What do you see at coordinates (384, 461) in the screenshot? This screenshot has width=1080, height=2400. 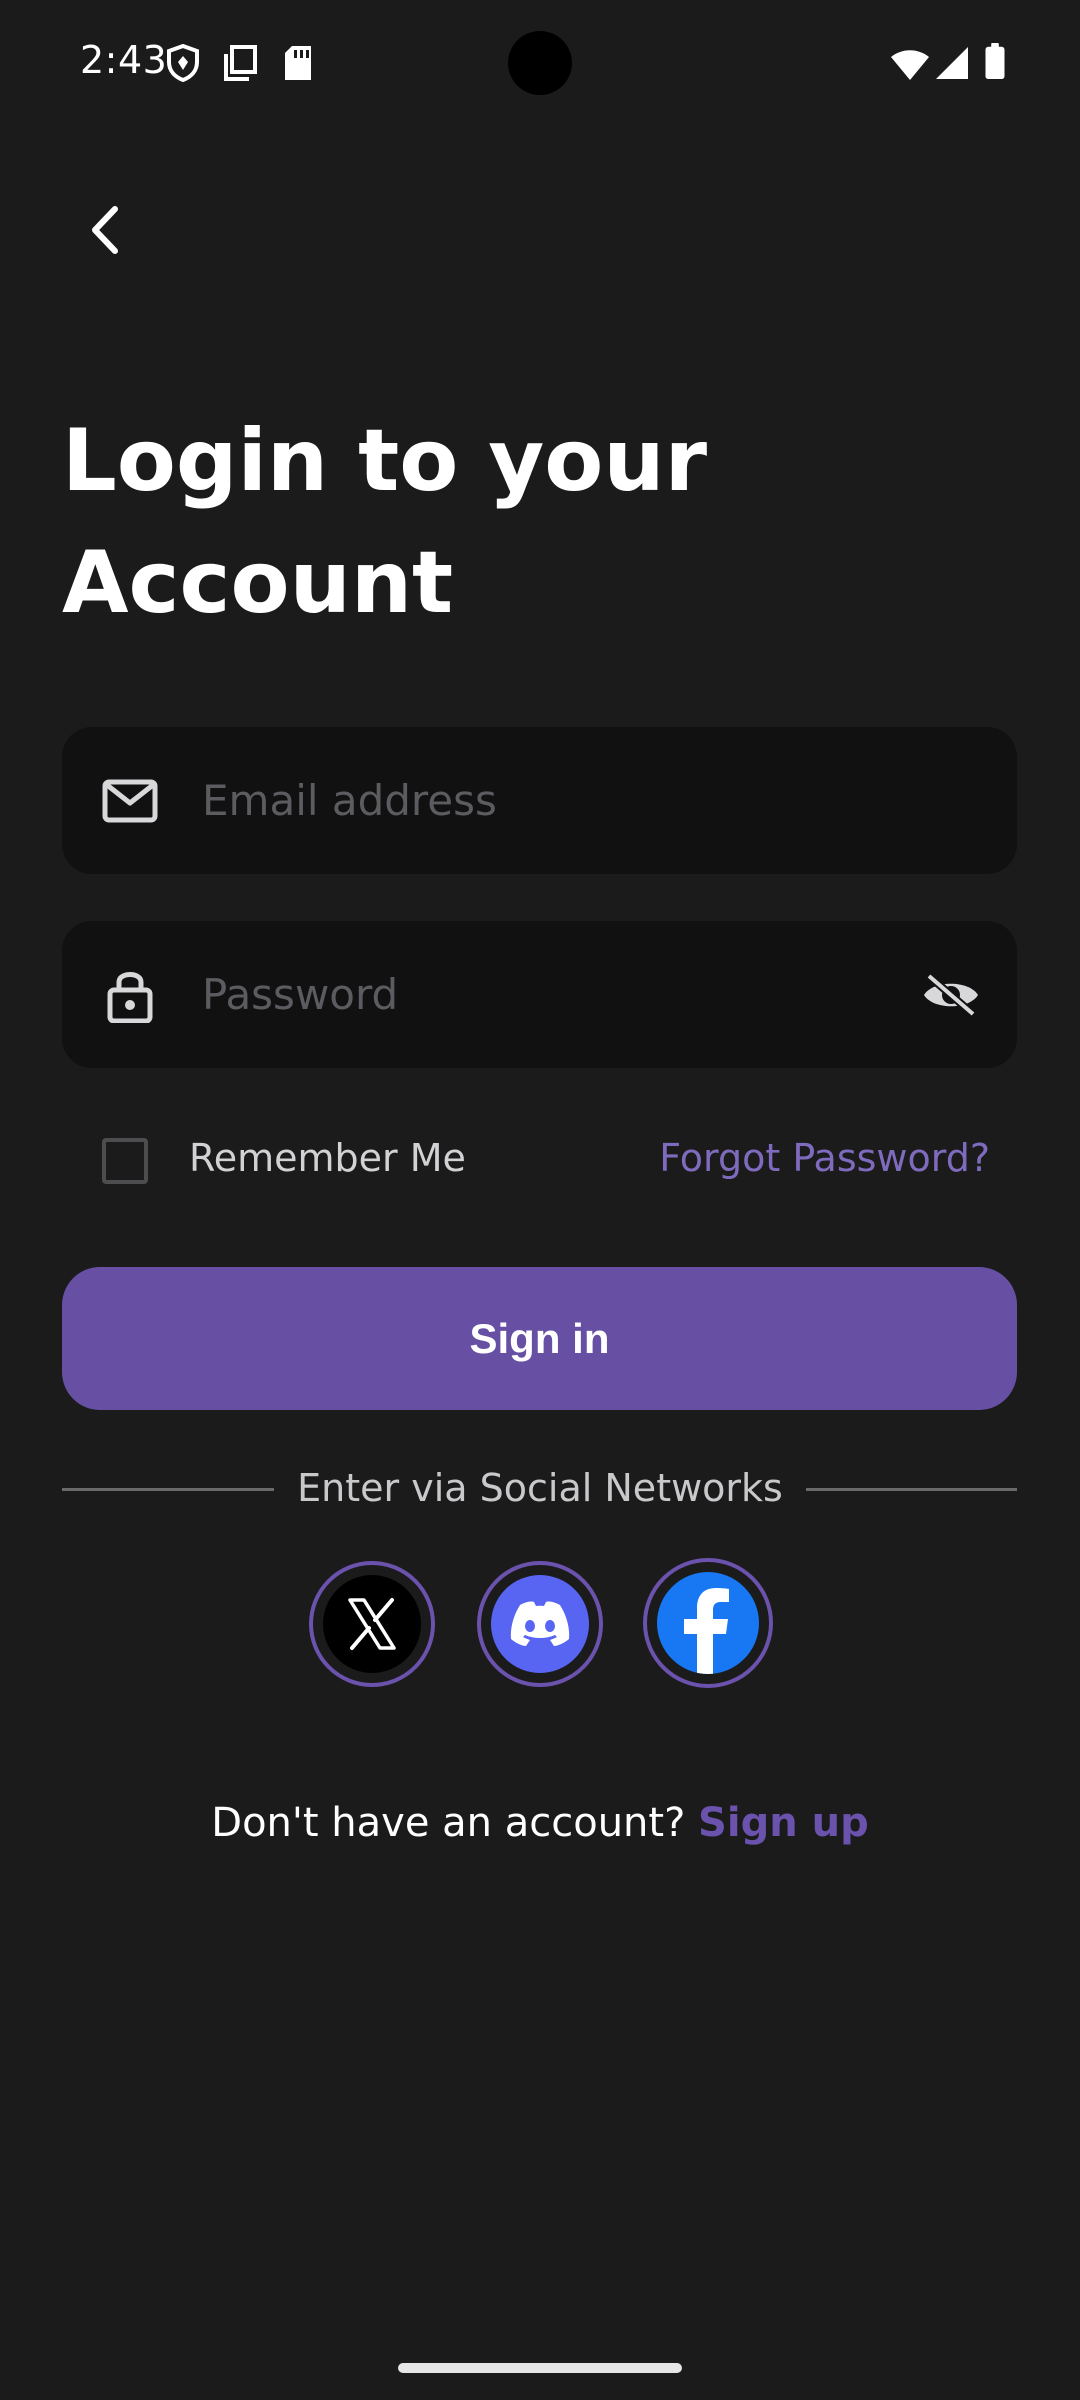 I see `page-title-line1: Login to your` at bounding box center [384, 461].